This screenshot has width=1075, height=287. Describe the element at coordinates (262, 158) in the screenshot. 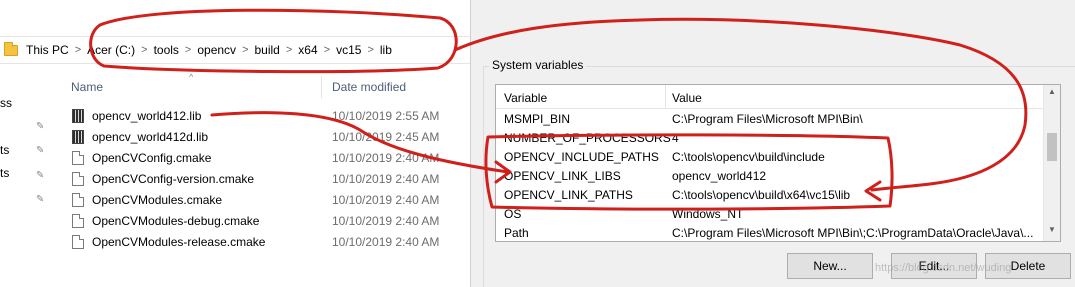

I see `file-row: OpenCVConfig.cmake 10/10/2019 2:40 AM` at that location.